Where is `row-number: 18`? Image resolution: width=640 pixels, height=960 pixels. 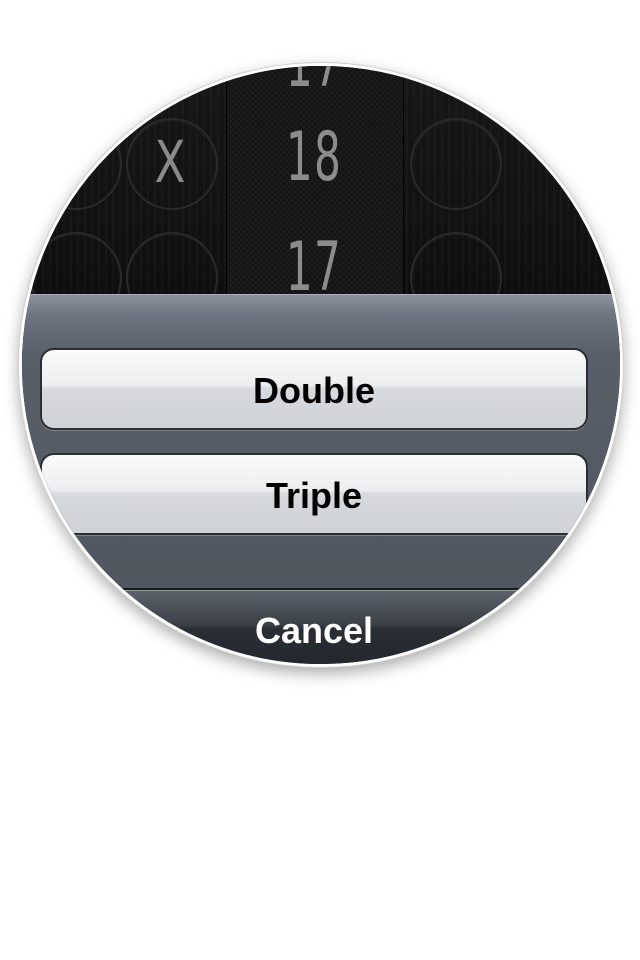
row-number: 18 is located at coordinates (314, 157).